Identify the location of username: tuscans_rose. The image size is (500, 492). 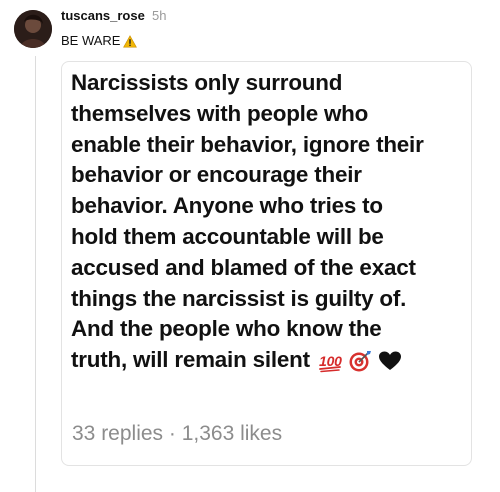
(103, 16).